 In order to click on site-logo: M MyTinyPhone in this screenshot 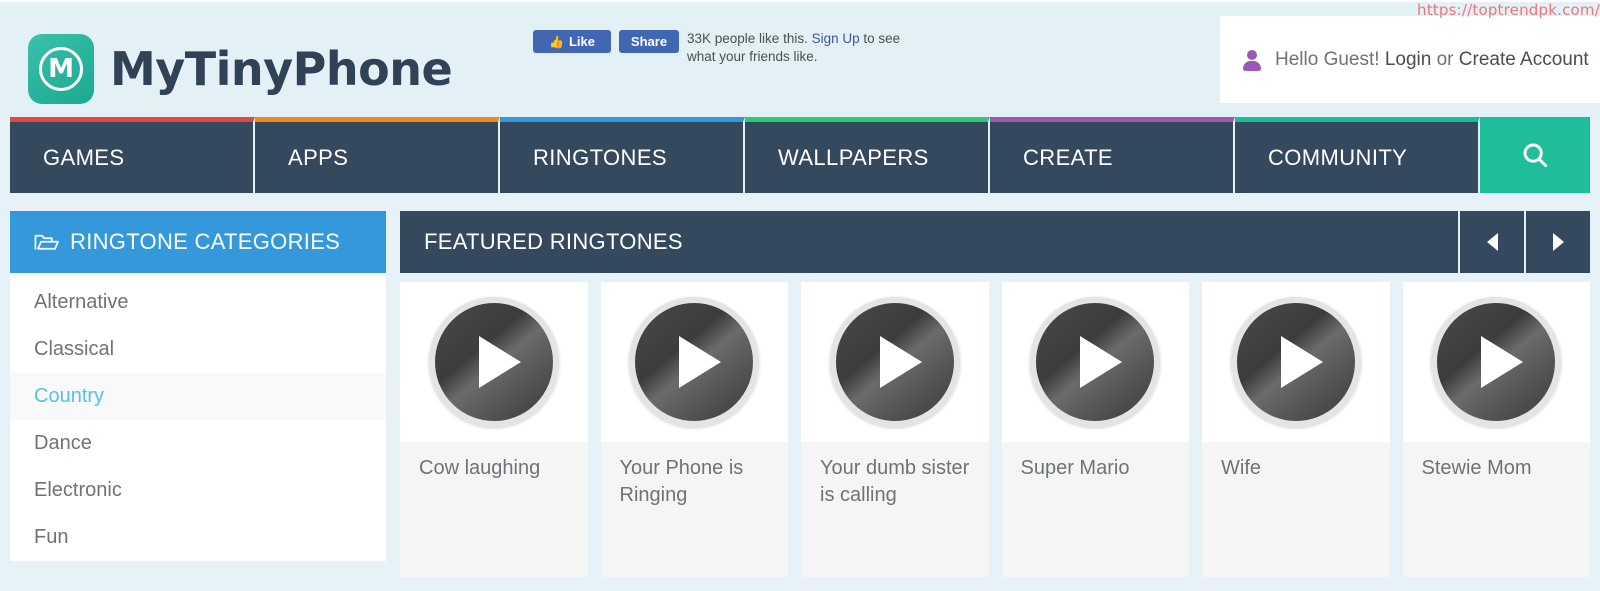, I will do `click(240, 69)`.